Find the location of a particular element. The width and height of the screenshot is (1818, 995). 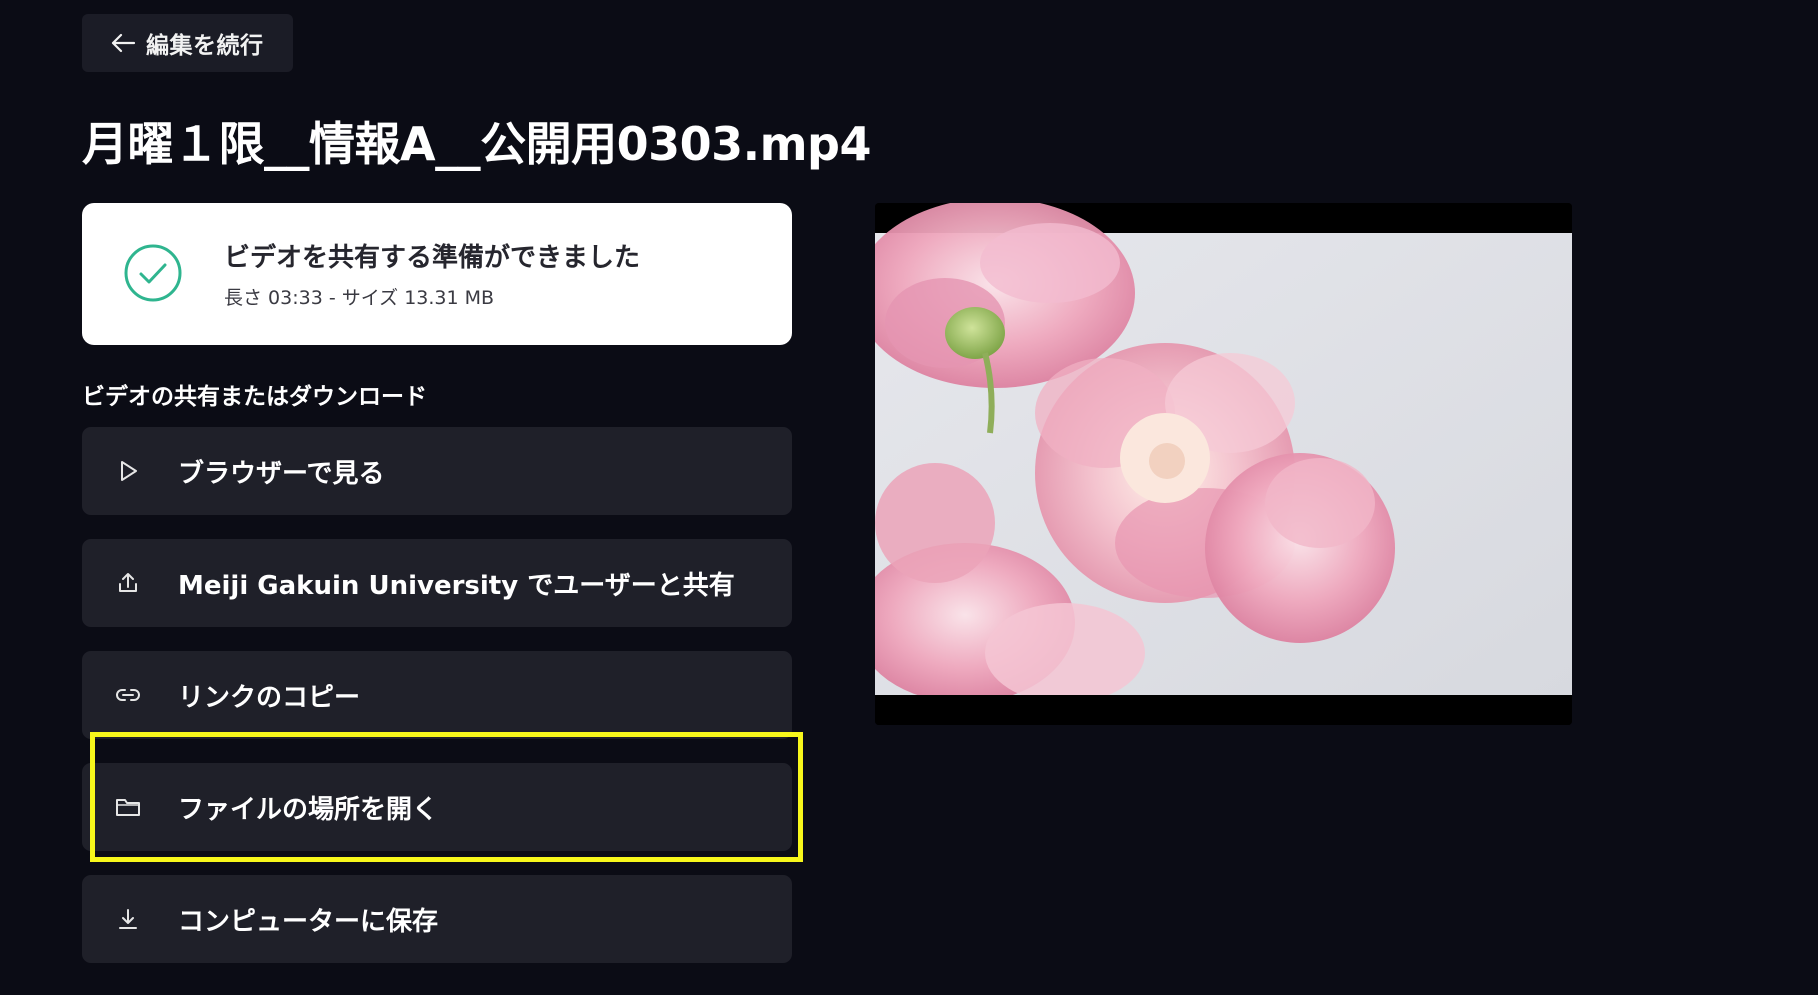

arrow-left-icon is located at coordinates (123, 43).